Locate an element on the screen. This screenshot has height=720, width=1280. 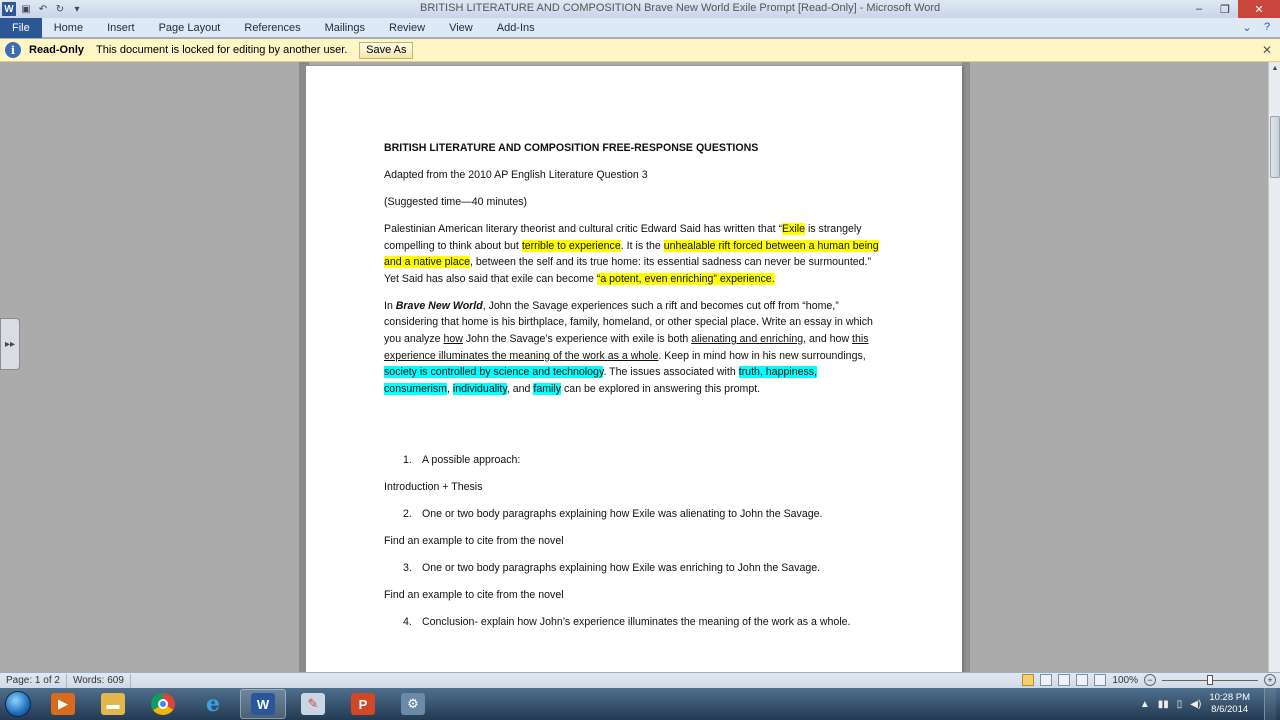
taskbar-chrome is located at coordinates (163, 704).